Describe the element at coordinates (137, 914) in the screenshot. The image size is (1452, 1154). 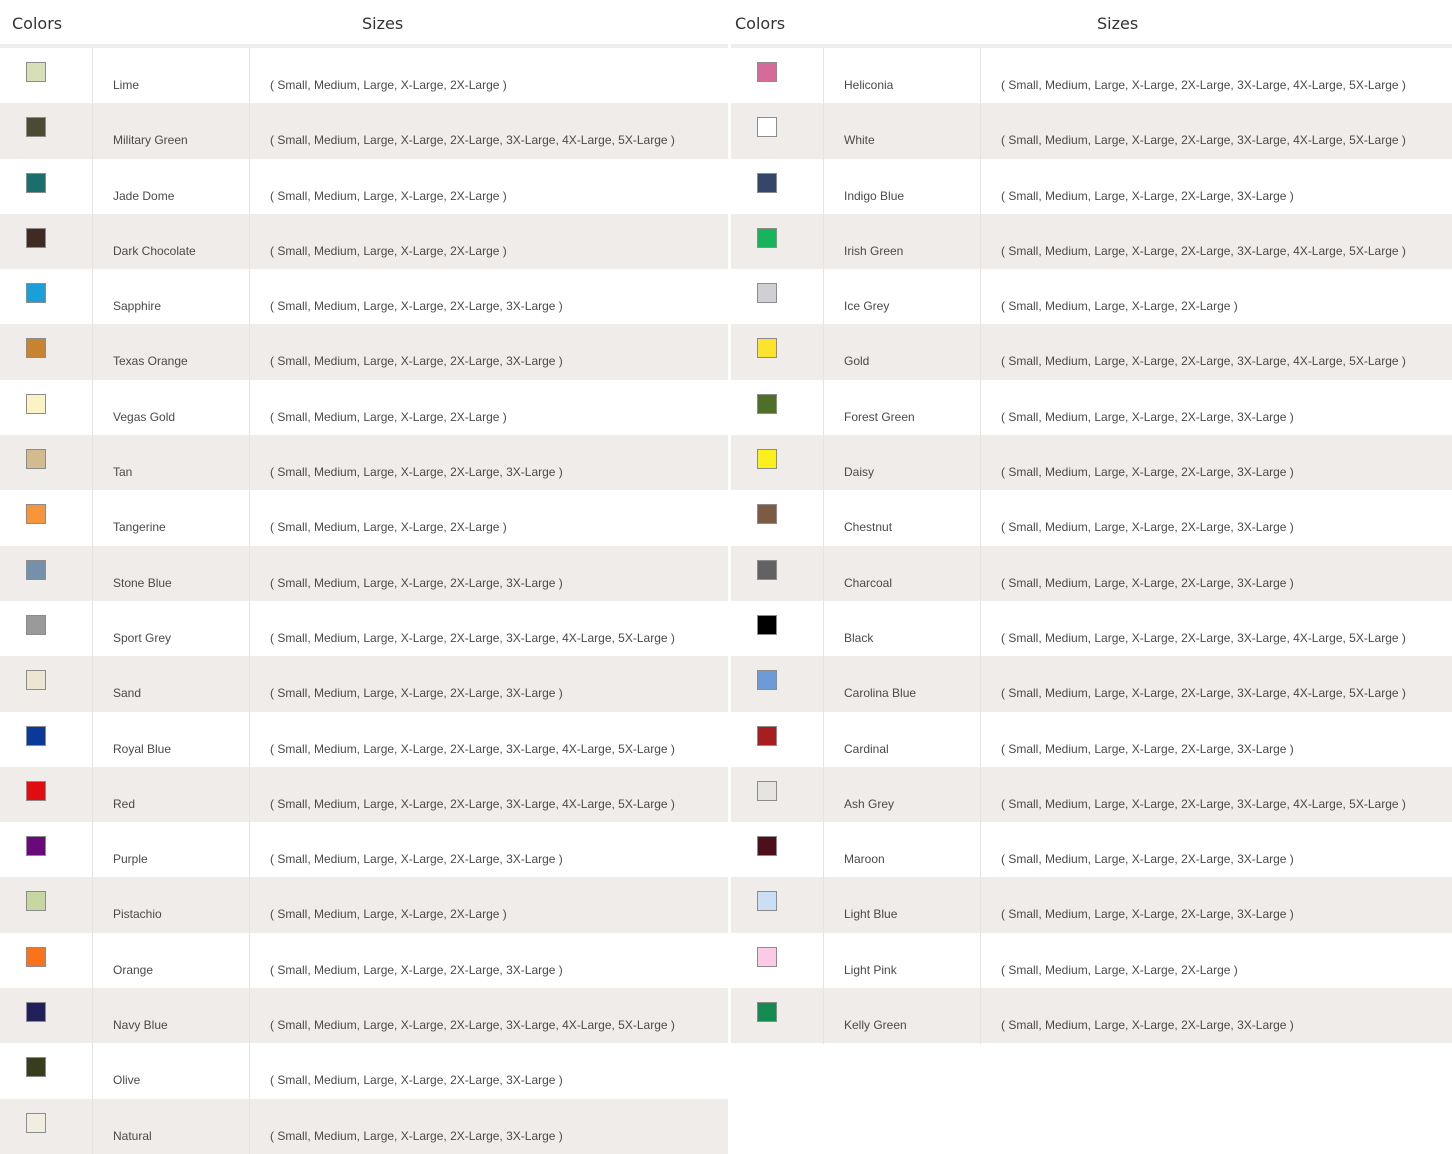
I see `color-name: Pistachio` at that location.